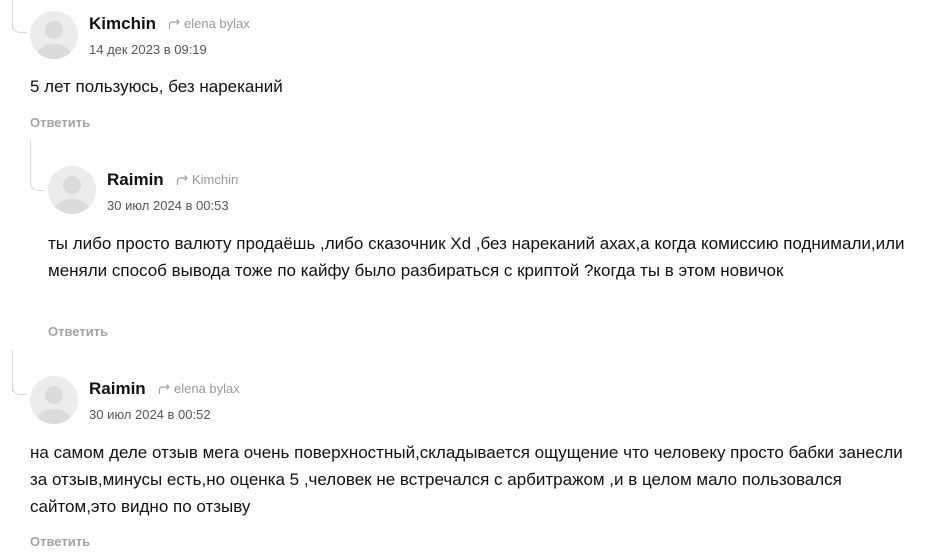 The height and width of the screenshot is (560, 935). Describe the element at coordinates (54, 405) in the screenshot. I see `user-placeholder-icon` at that location.